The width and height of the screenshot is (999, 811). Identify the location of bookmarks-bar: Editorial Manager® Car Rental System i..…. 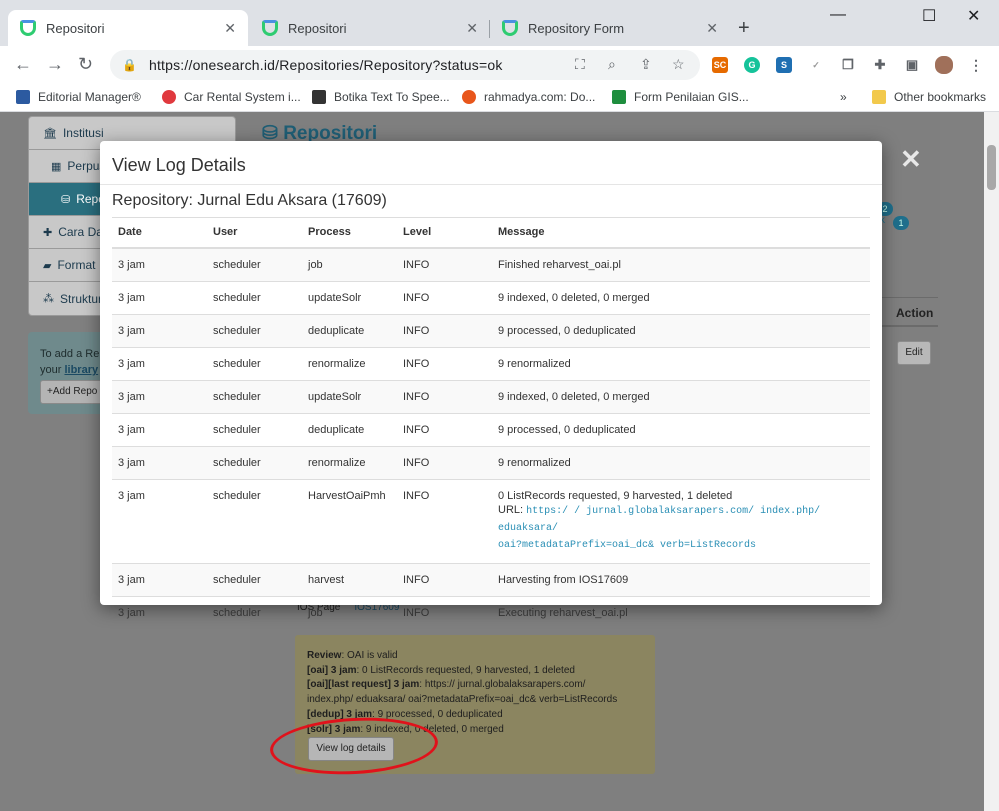
(499, 98).